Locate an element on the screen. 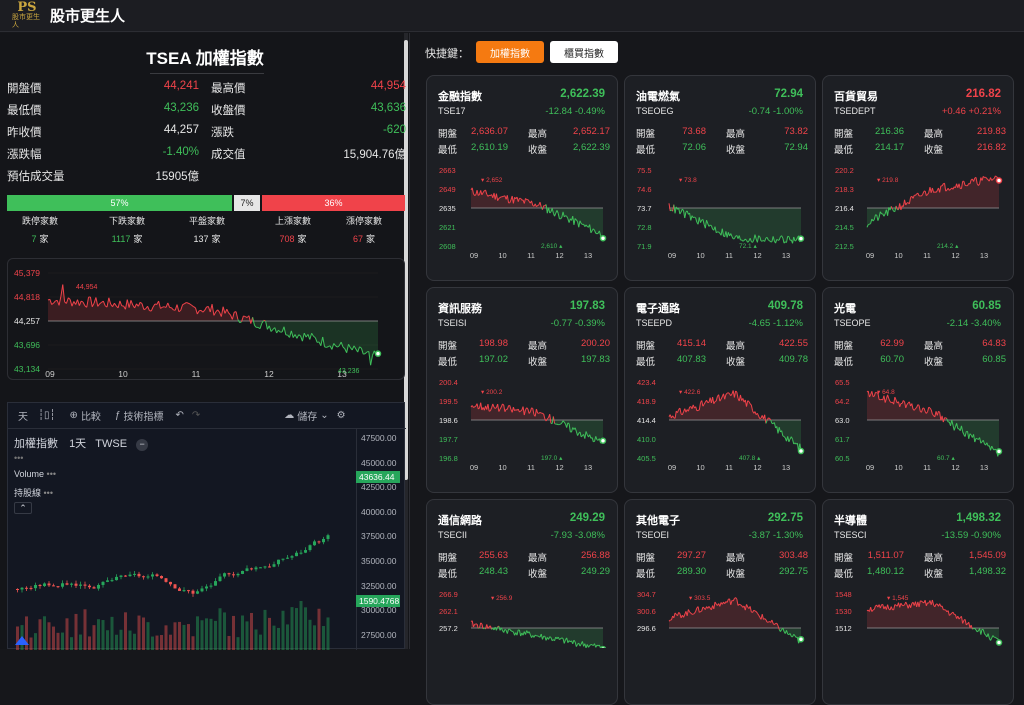 The height and width of the screenshot is (705, 1024). stat-row: 預估成交量15905億 is located at coordinates (207, 178).